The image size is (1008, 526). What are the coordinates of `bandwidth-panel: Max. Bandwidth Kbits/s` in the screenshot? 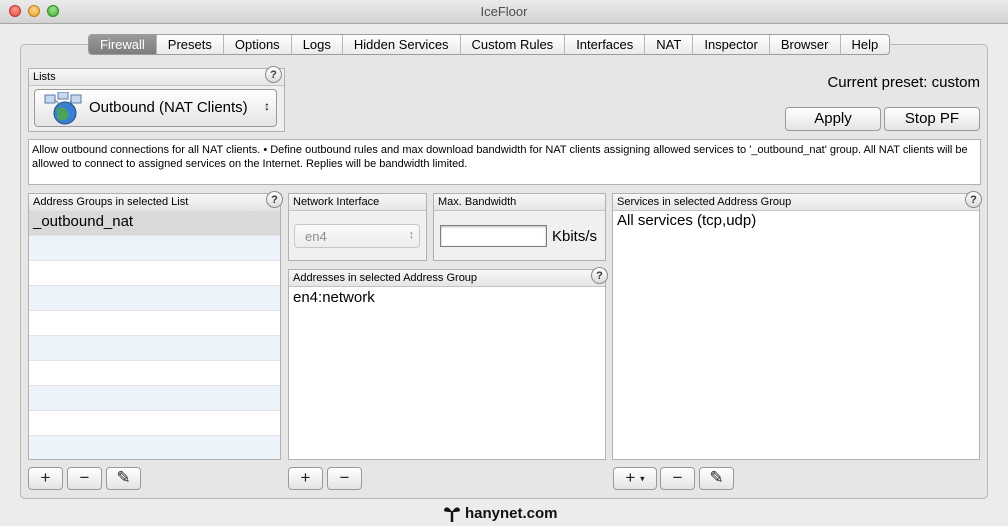 It's located at (519, 227).